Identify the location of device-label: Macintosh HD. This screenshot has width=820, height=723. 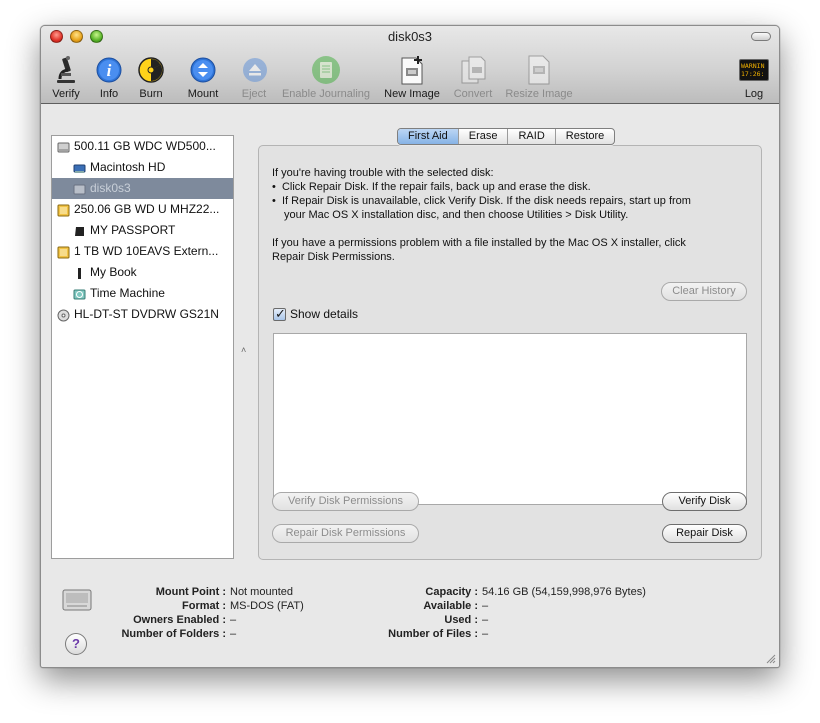
(128, 167).